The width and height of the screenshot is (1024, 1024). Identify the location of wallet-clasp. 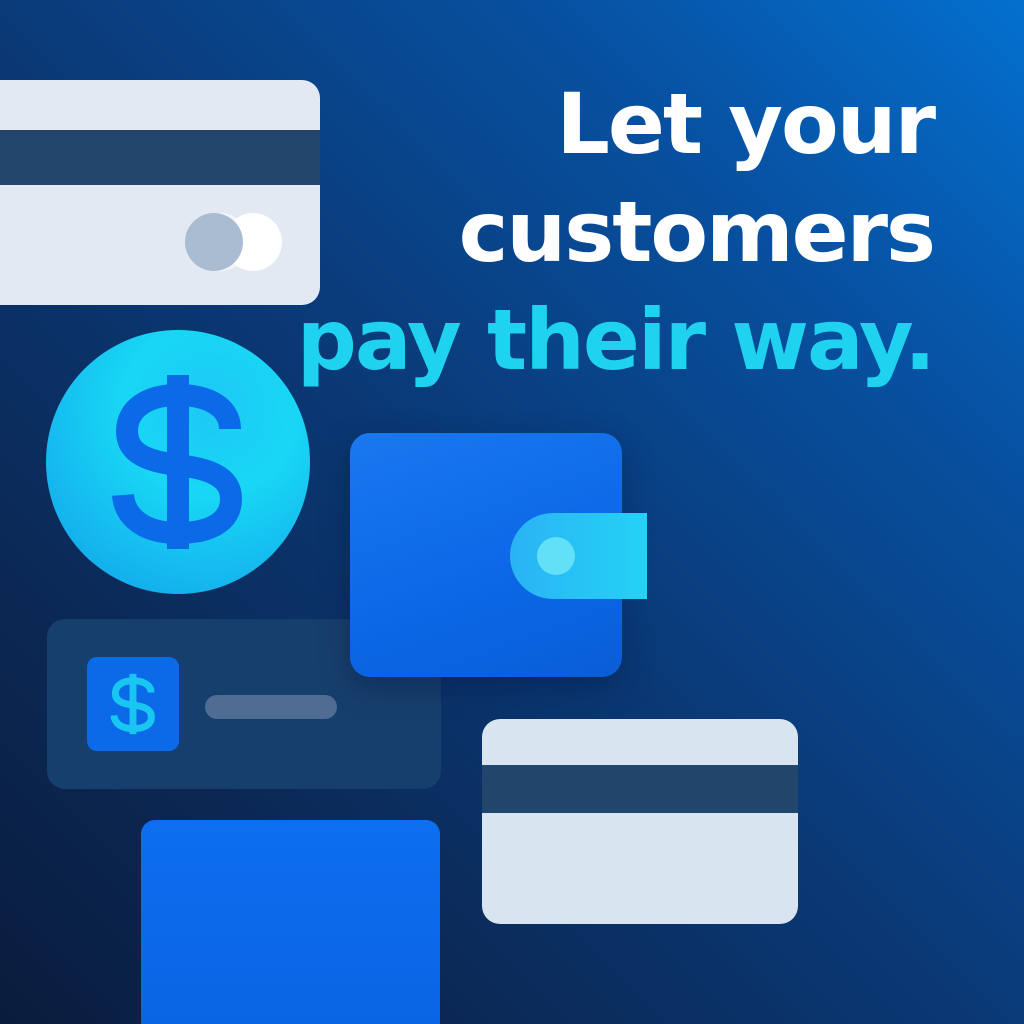
(578, 556).